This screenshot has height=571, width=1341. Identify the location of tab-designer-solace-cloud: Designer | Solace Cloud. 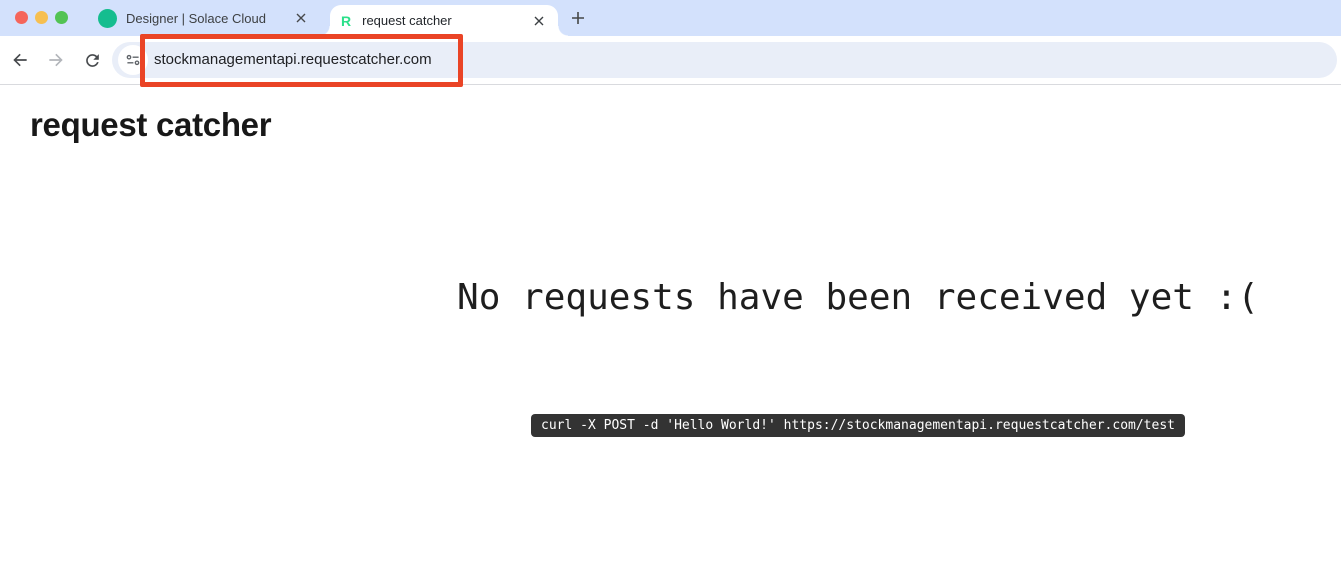
(205, 18).